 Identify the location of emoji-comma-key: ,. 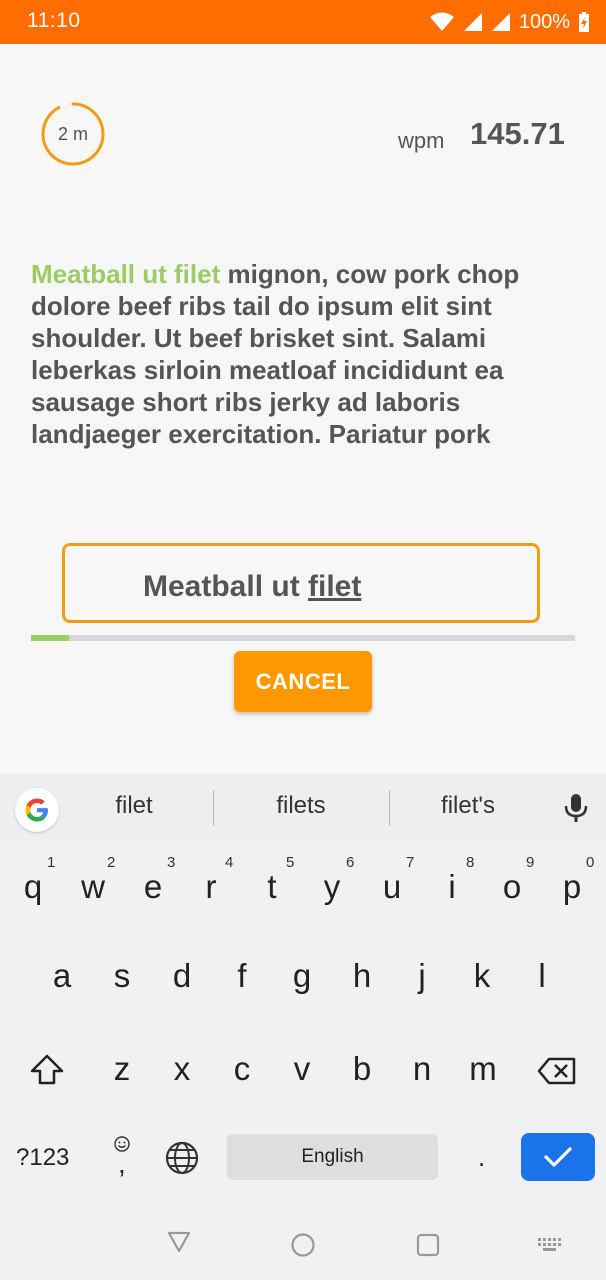
(123, 1157).